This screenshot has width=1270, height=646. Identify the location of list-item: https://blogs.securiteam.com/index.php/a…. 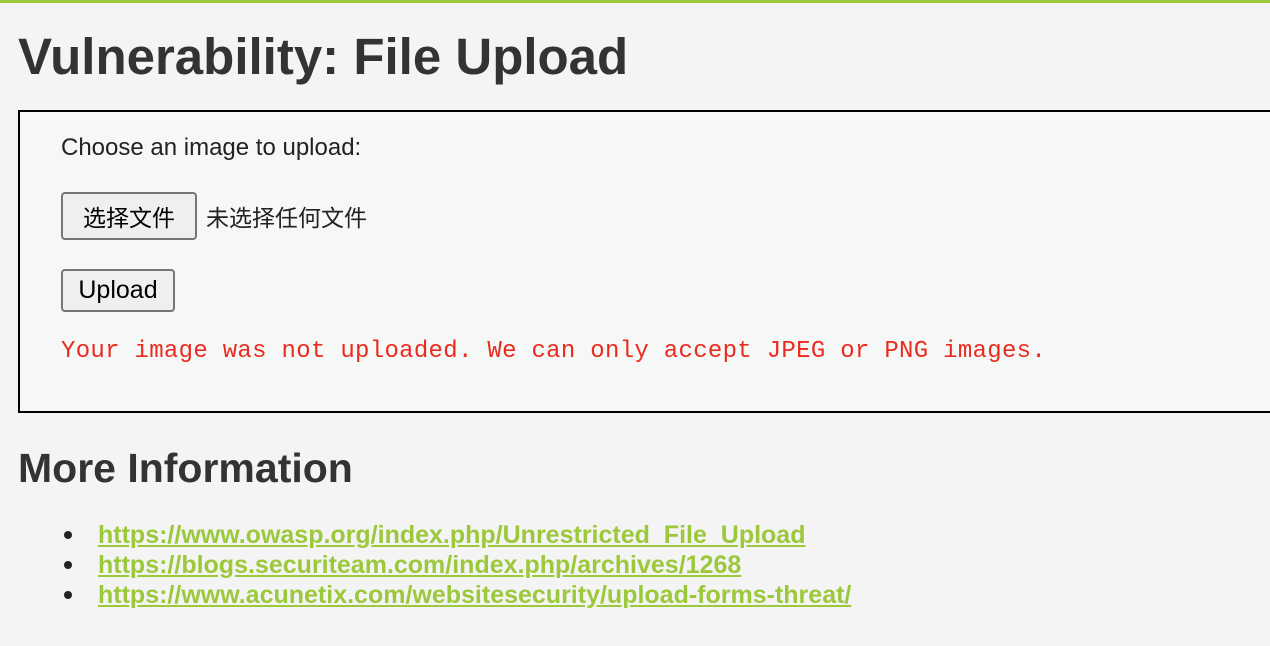
(457, 565).